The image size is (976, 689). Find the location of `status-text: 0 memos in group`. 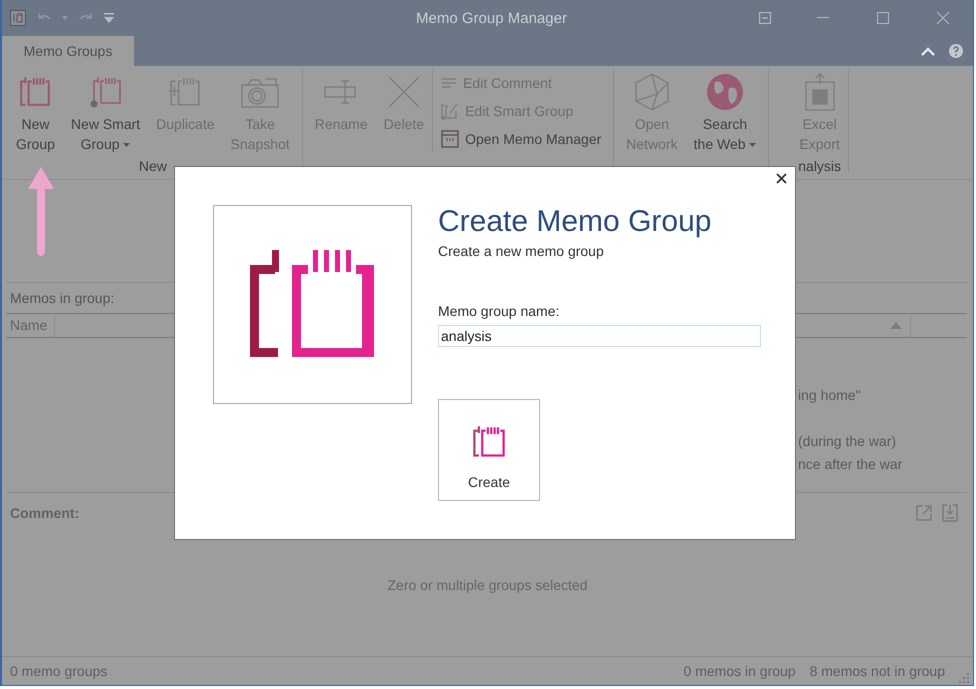

status-text: 0 memos in group is located at coordinates (740, 671).